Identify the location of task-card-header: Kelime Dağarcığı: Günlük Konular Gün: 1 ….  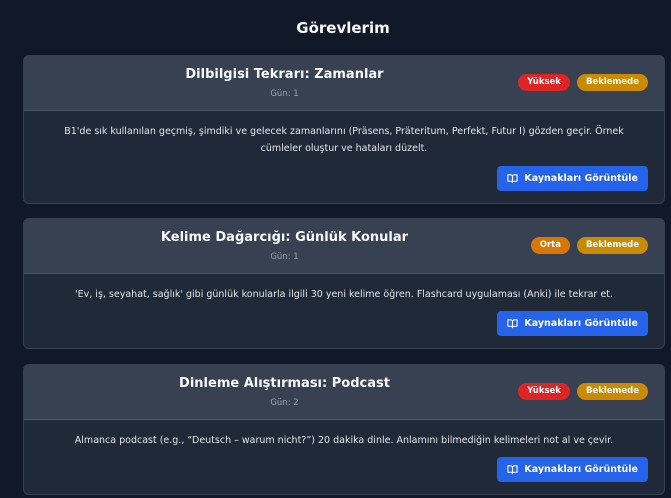
(344, 246).